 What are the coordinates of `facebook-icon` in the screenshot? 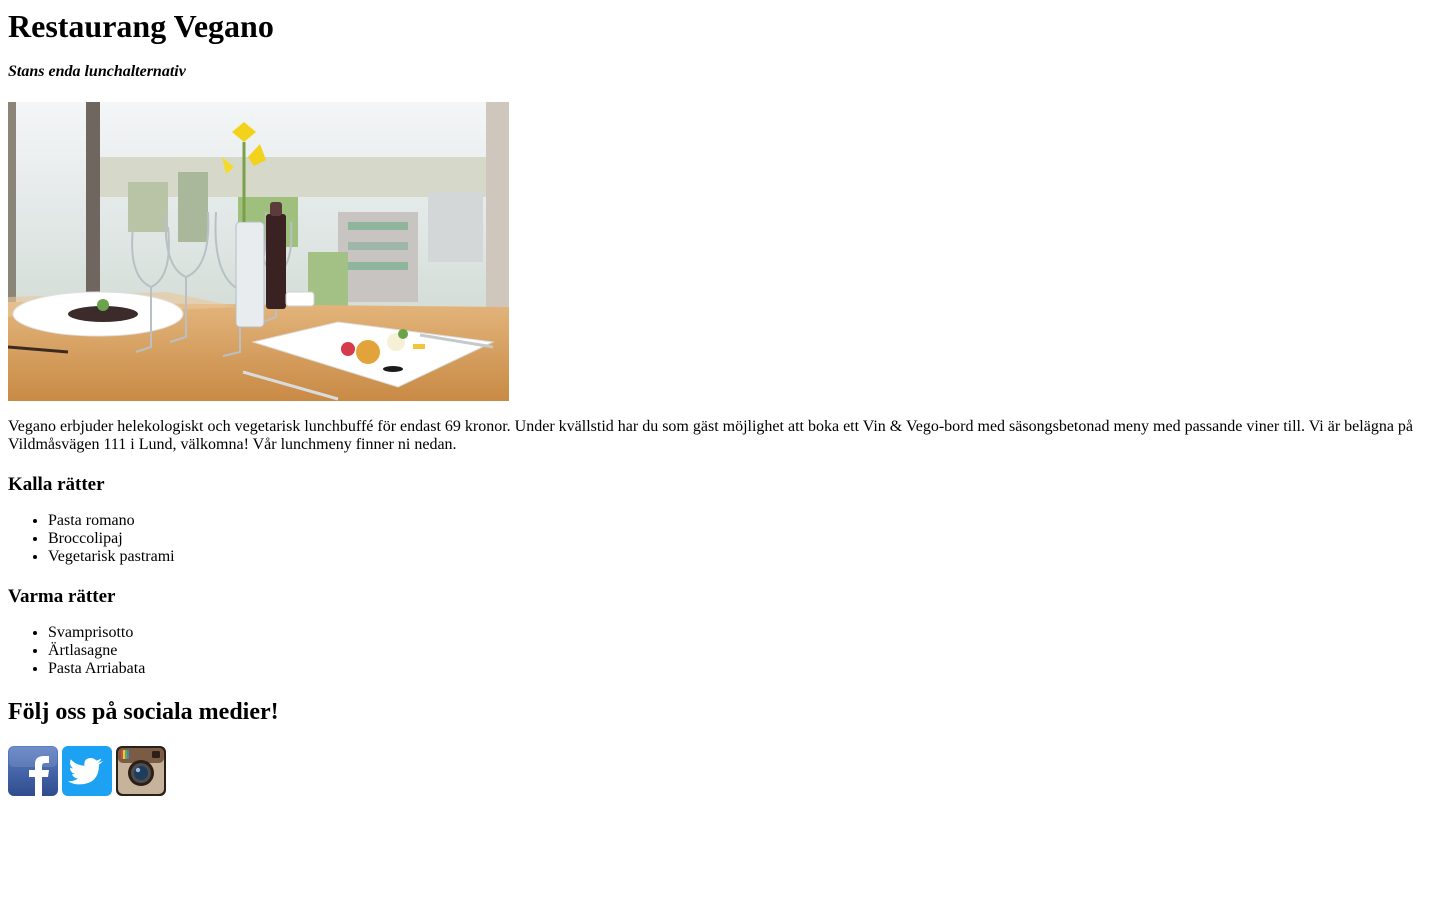 It's located at (33, 771).